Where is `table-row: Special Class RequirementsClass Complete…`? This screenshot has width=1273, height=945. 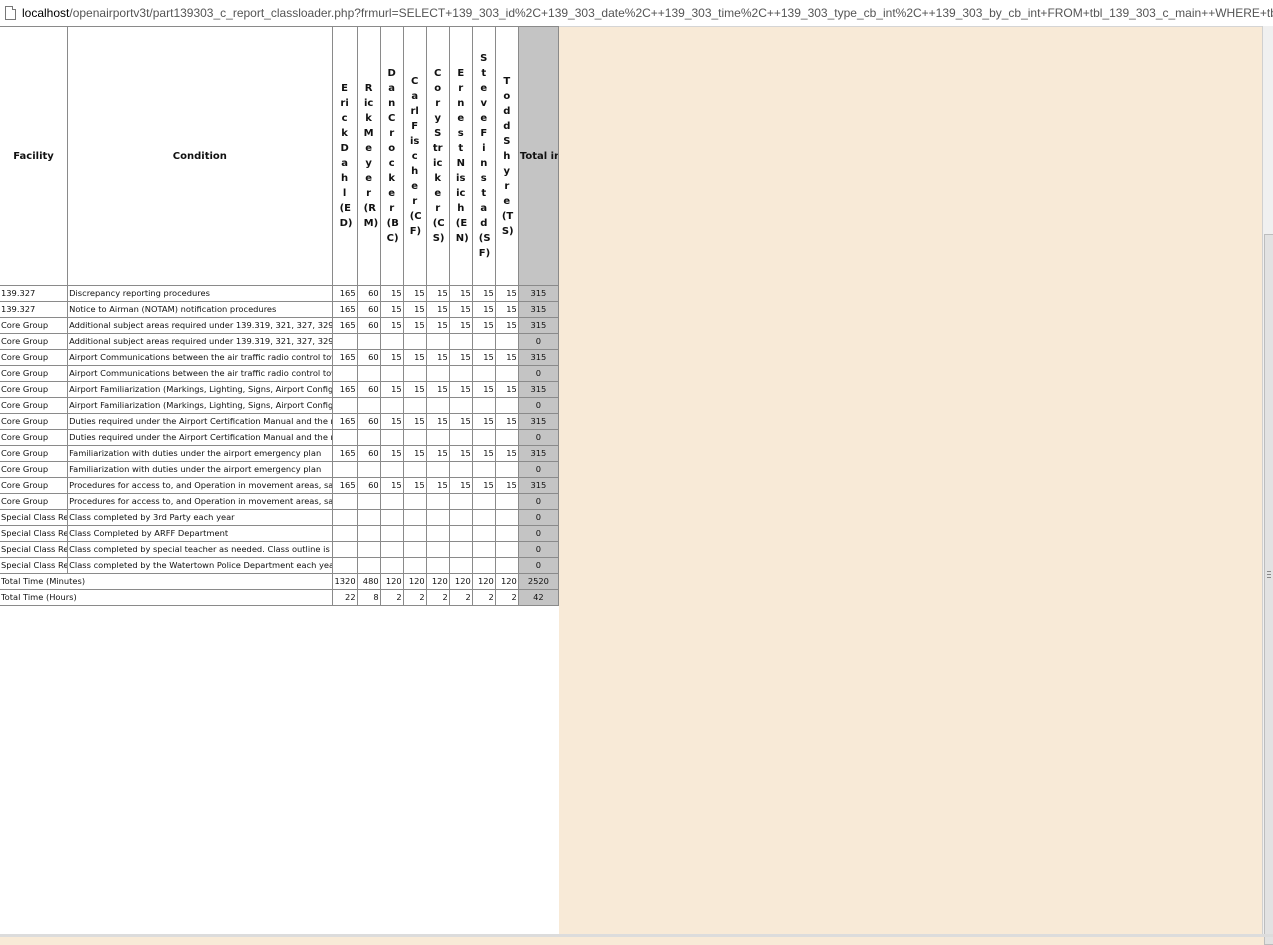
table-row: Special Class RequirementsClass Complete… is located at coordinates (279, 533).